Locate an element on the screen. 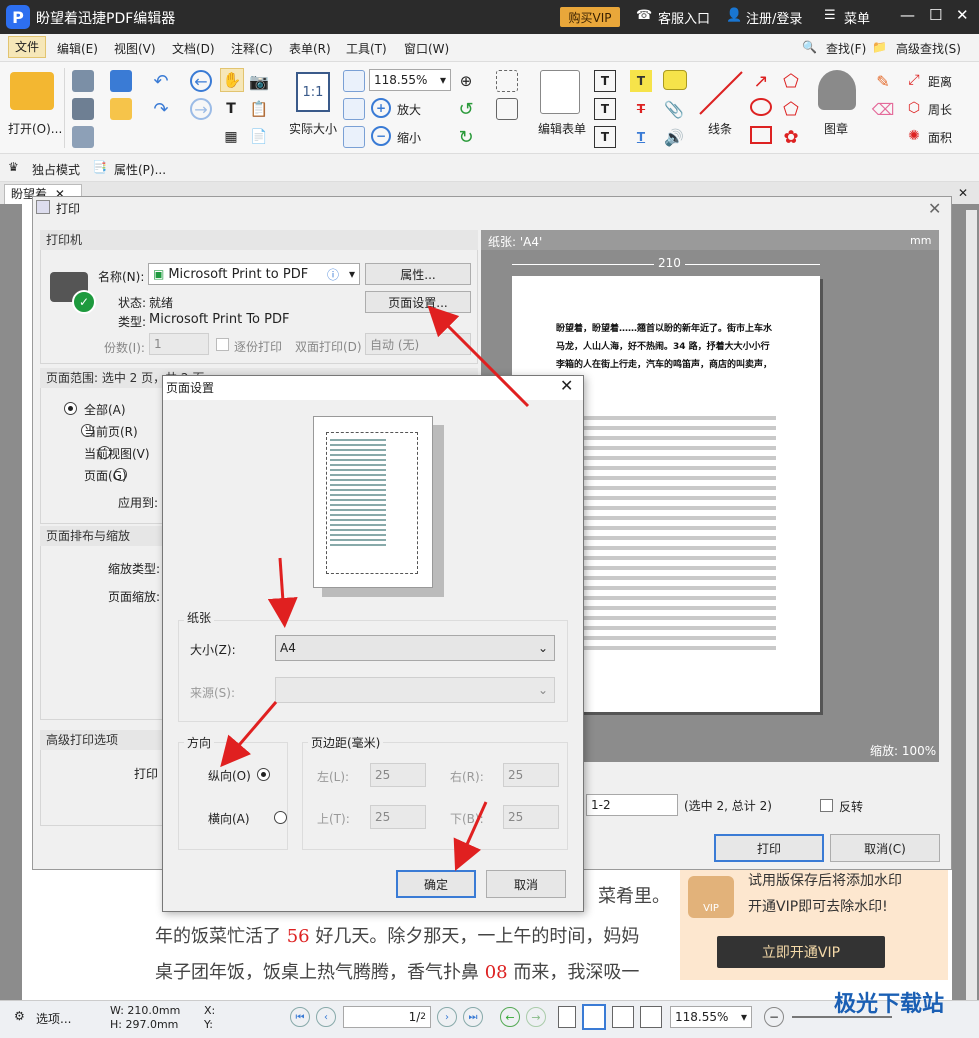  arrow-to-portrait is located at coordinates (249, 734).